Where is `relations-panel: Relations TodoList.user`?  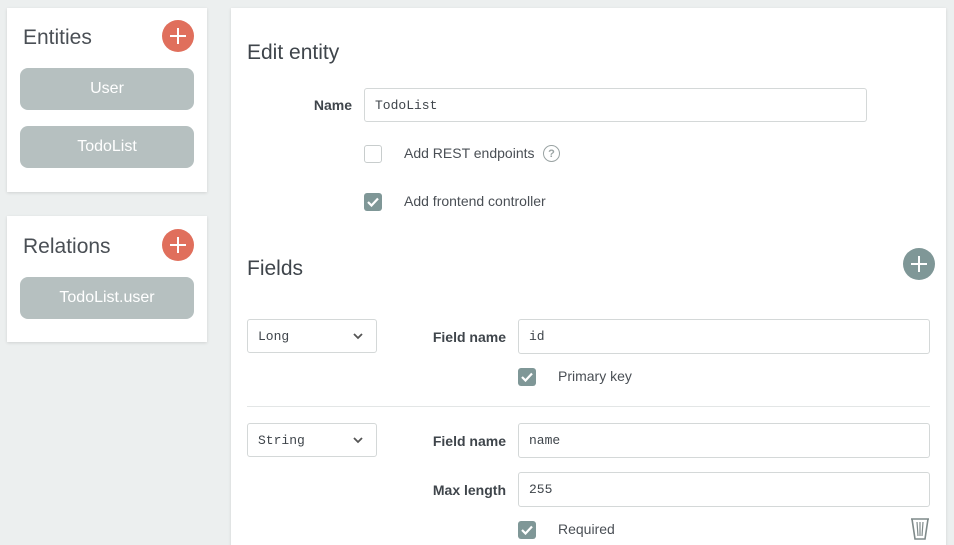
relations-panel: Relations TodoList.user is located at coordinates (107, 279).